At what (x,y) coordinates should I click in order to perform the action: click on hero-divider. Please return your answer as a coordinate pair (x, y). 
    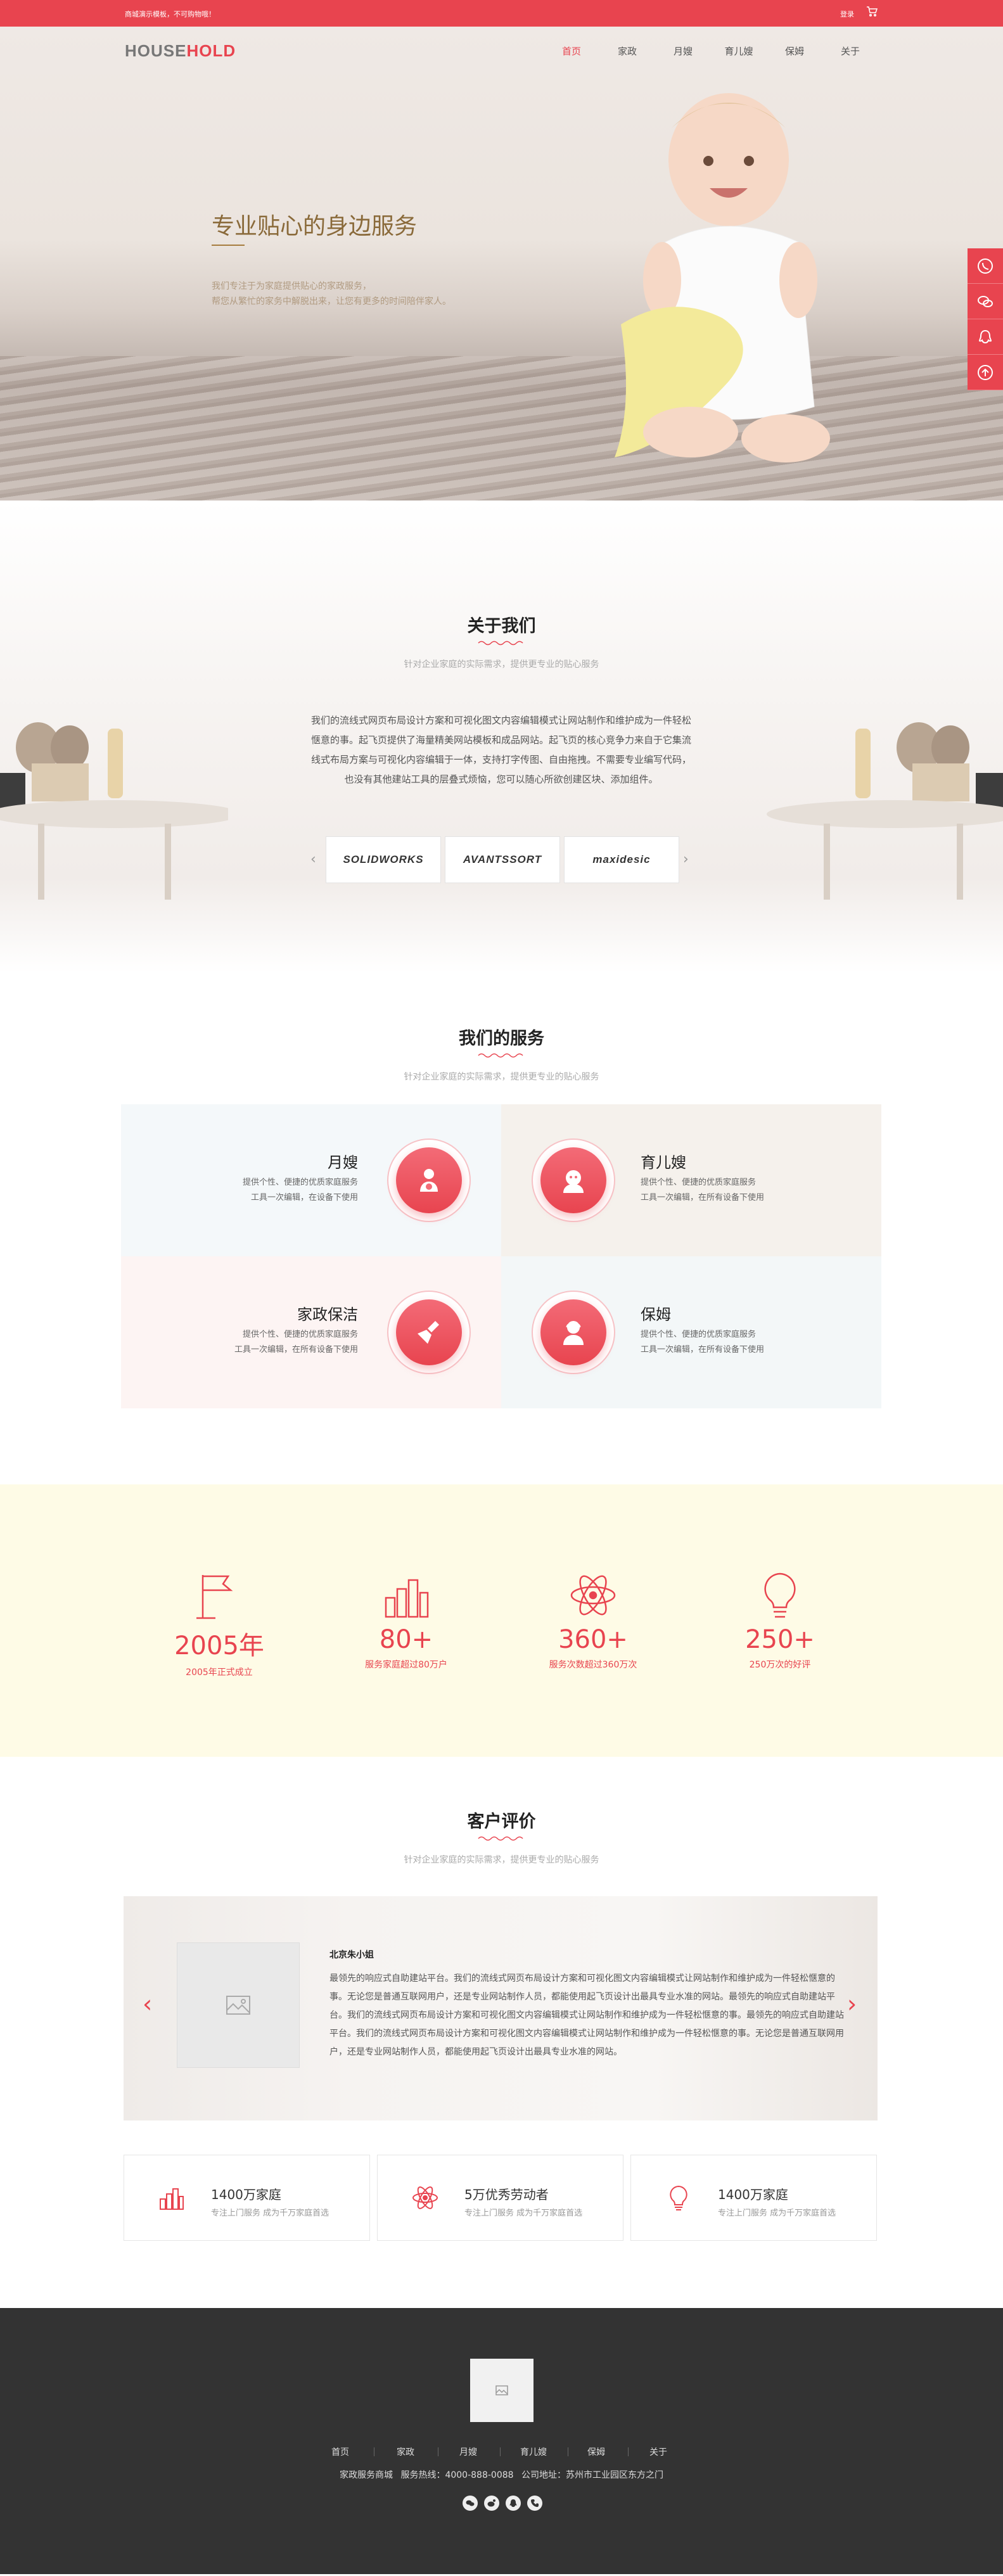
    Looking at the image, I should click on (229, 246).